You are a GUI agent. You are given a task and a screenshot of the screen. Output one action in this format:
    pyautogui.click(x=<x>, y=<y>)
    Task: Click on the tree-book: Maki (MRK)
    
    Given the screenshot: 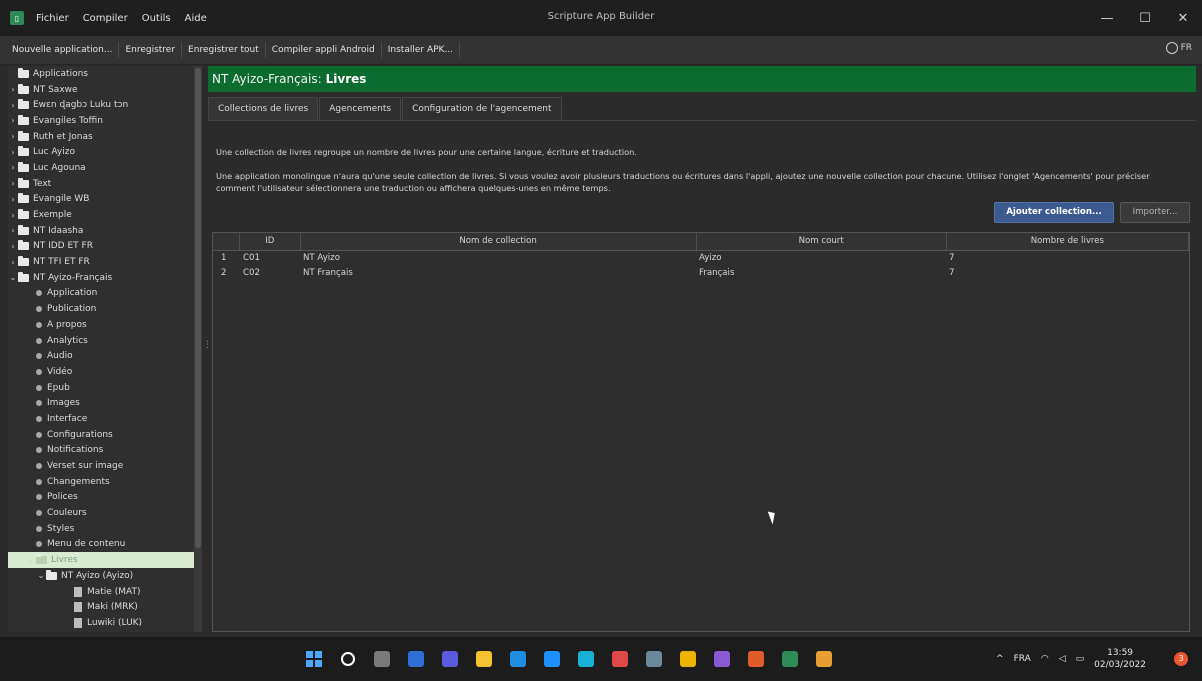 What is the action you would take?
    pyautogui.click(x=101, y=607)
    